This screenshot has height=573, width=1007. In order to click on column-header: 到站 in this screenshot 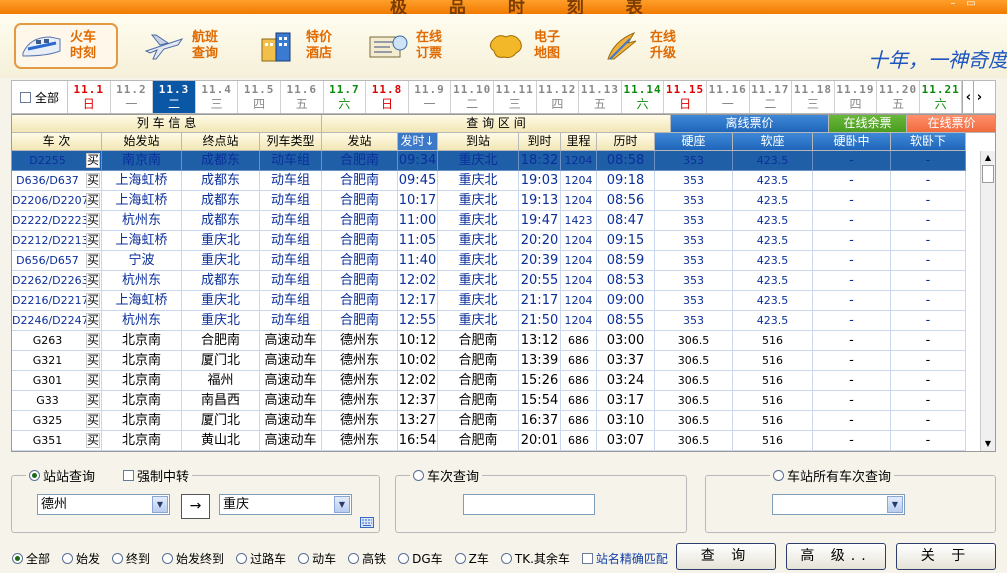, I will do `click(478, 142)`.